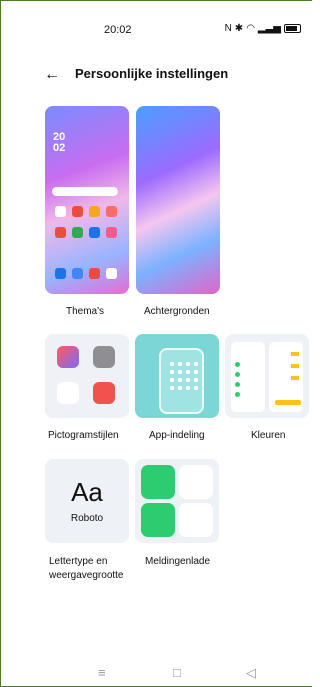 Image resolution: width=320 pixels, height=687 pixels. Describe the element at coordinates (85, 311) in the screenshot. I see `themes-label: Thema's` at that location.